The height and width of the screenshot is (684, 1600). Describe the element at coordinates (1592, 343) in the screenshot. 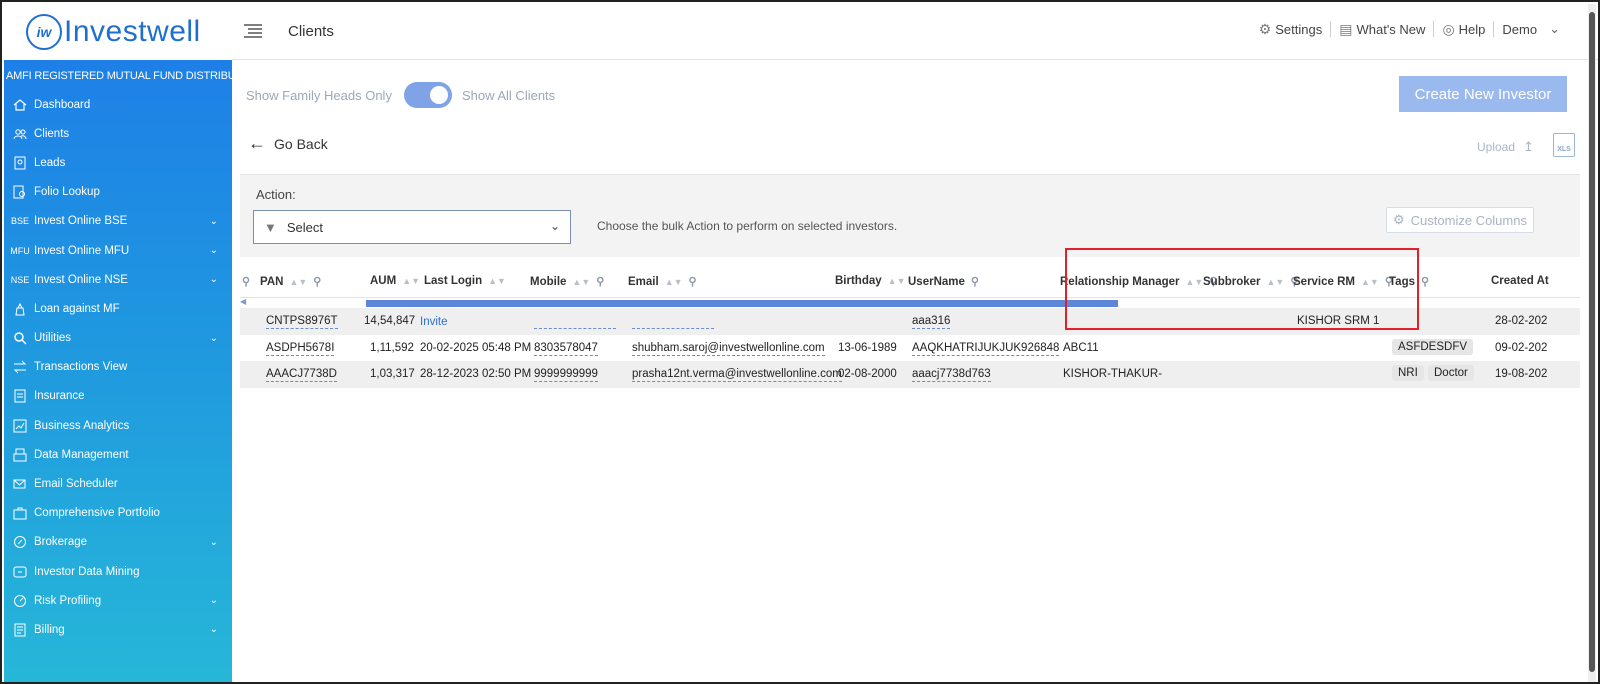

I see `vertical-scrollbar` at that location.